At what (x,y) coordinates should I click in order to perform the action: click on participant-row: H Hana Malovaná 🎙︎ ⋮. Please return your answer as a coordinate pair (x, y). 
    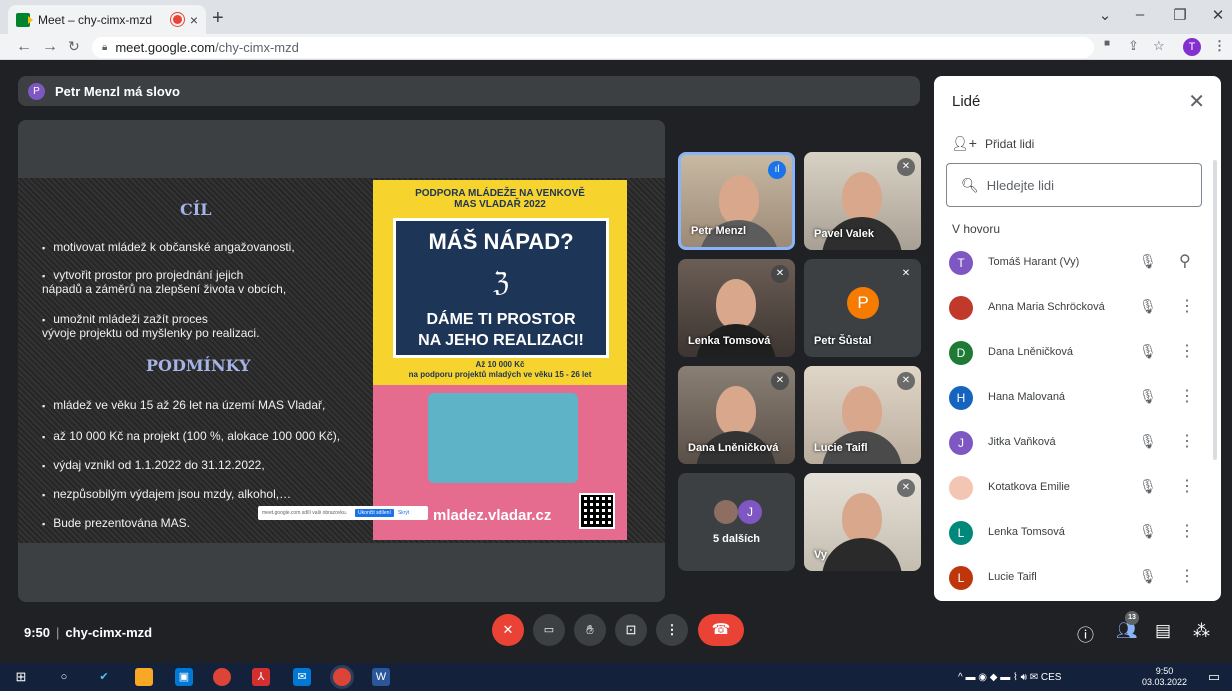
    Looking at the image, I should click on (1077, 398).